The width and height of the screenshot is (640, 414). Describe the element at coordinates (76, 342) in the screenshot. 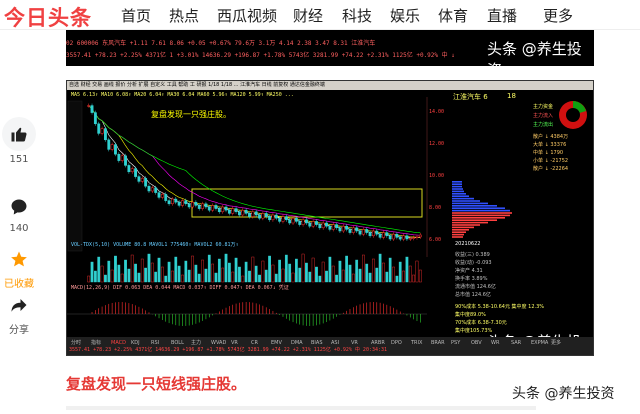

I see `indicator-tab: 分时` at that location.